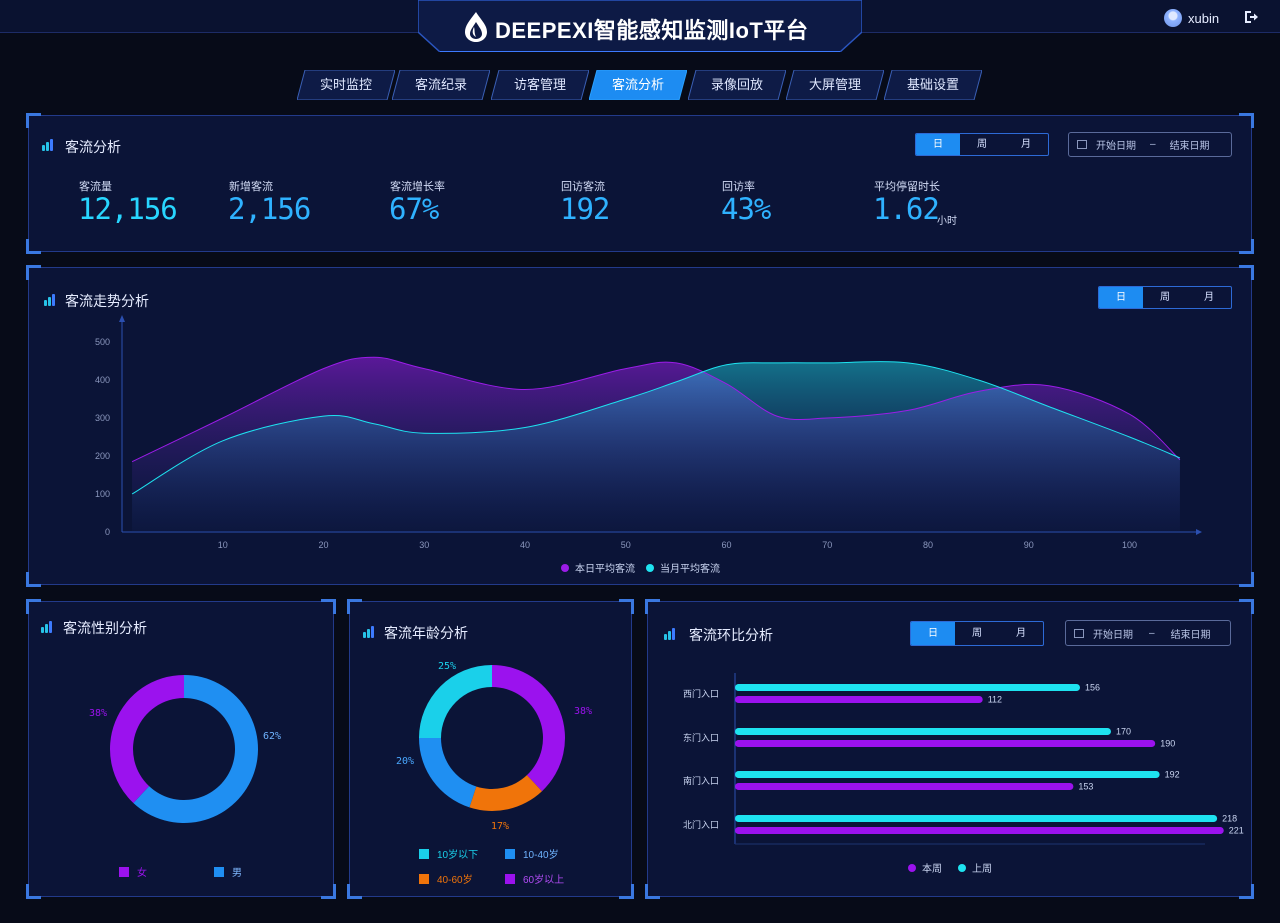 This screenshot has height=923, width=1280. What do you see at coordinates (532, 853) in the screenshot?
I see `age-legend-10-40: 10-40岁` at bounding box center [532, 853].